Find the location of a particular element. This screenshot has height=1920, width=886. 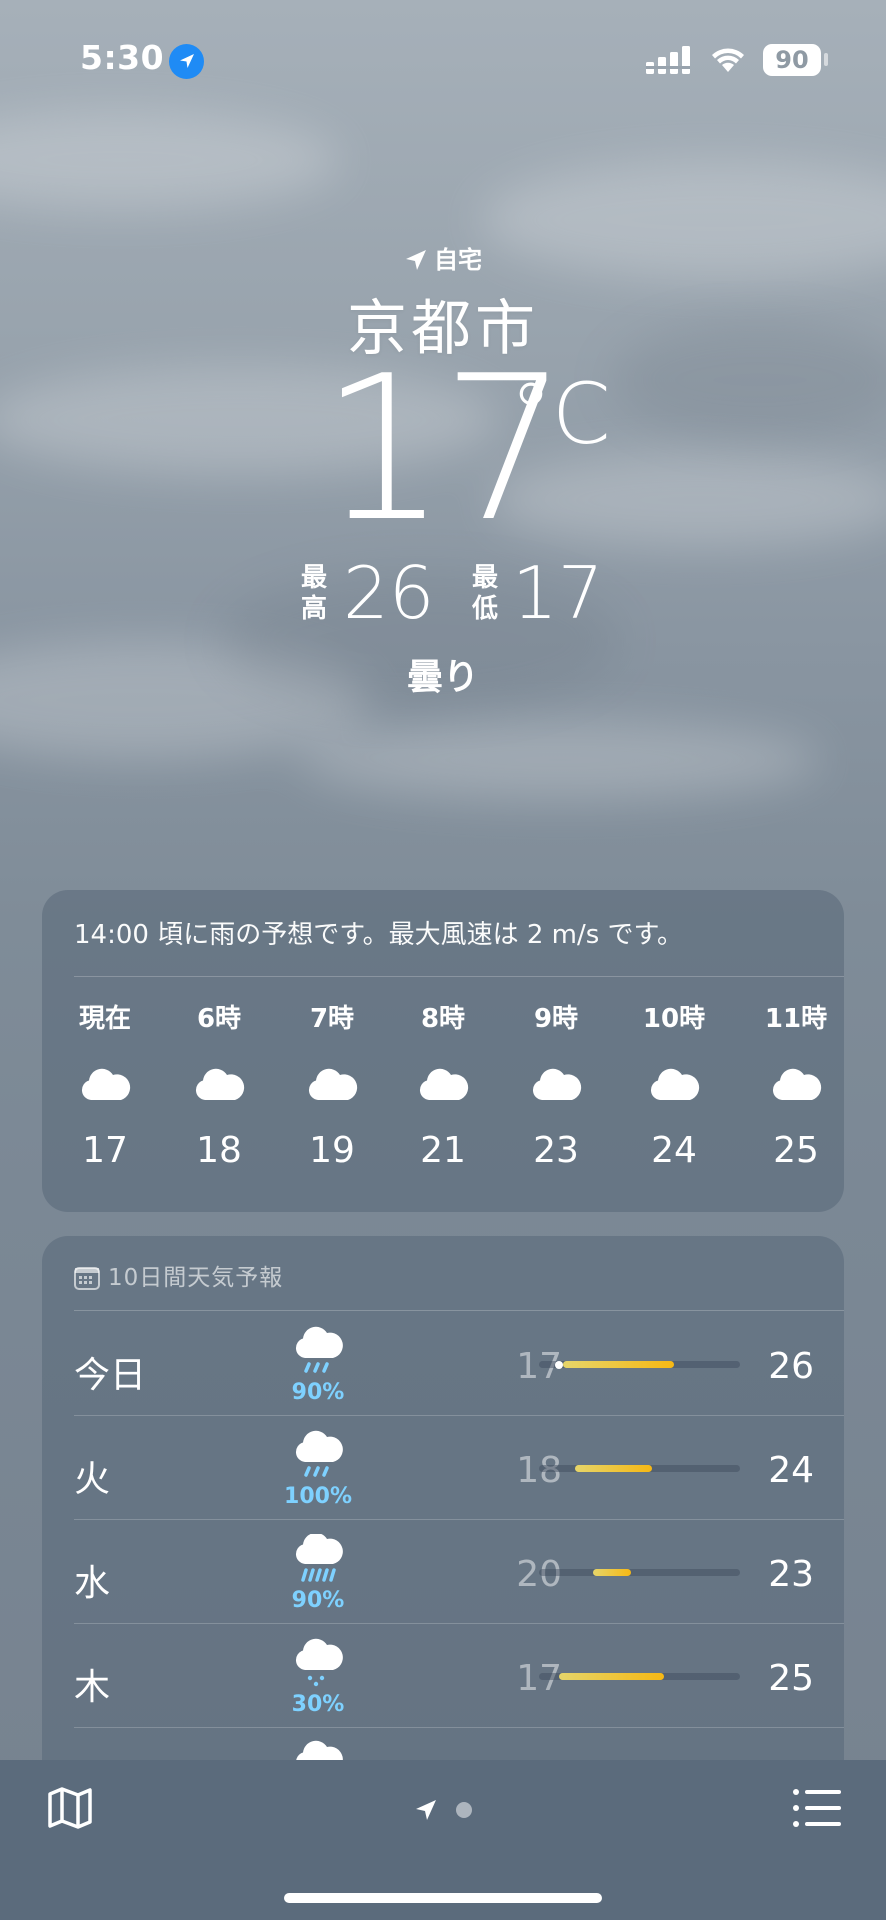

calendar-icon is located at coordinates (87, 1278).